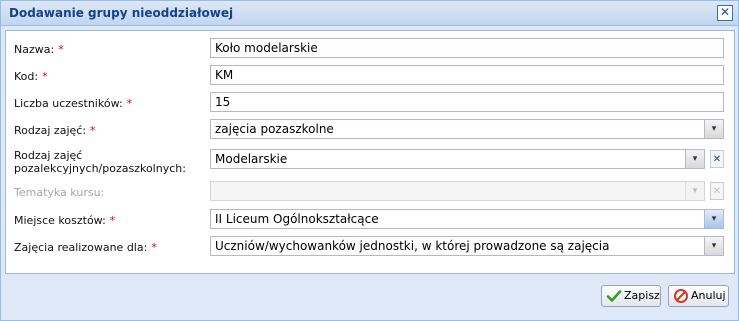 The height and width of the screenshot is (321, 739). Describe the element at coordinates (73, 103) in the screenshot. I see `participants-label: Liczba uczestników: *` at that location.